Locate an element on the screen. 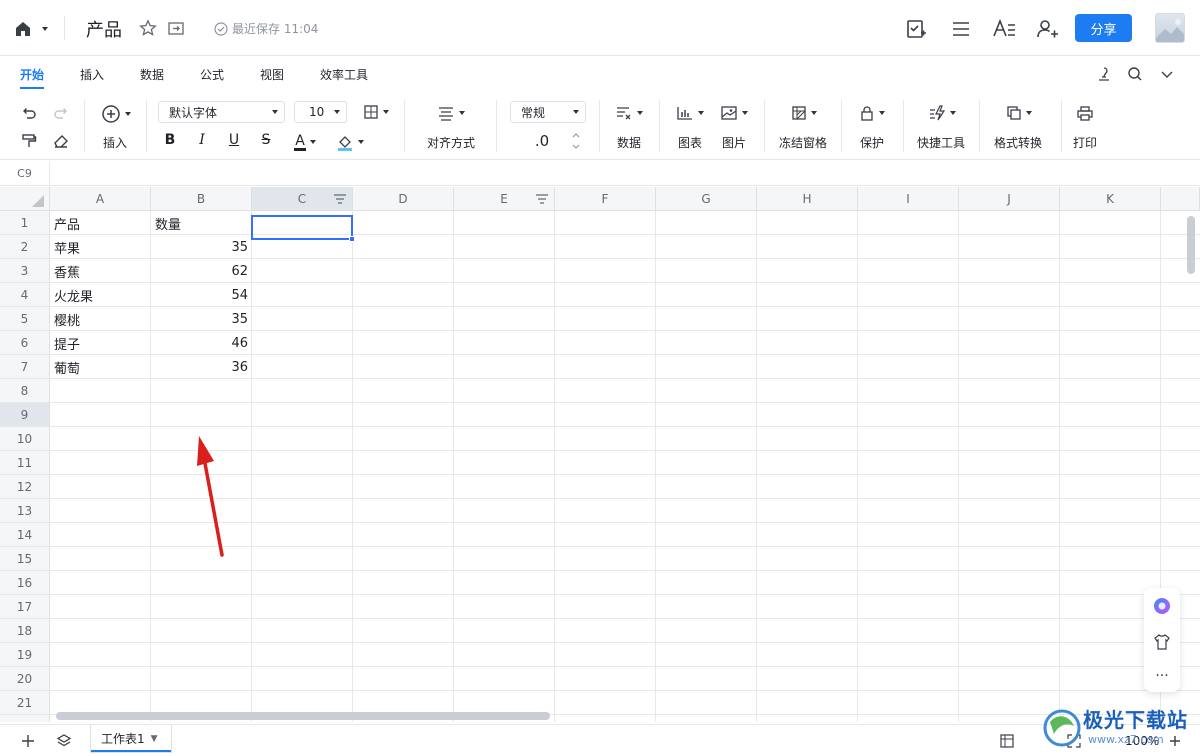 This screenshot has width=1200, height=756. number-format-select: 常规 is located at coordinates (548, 112).